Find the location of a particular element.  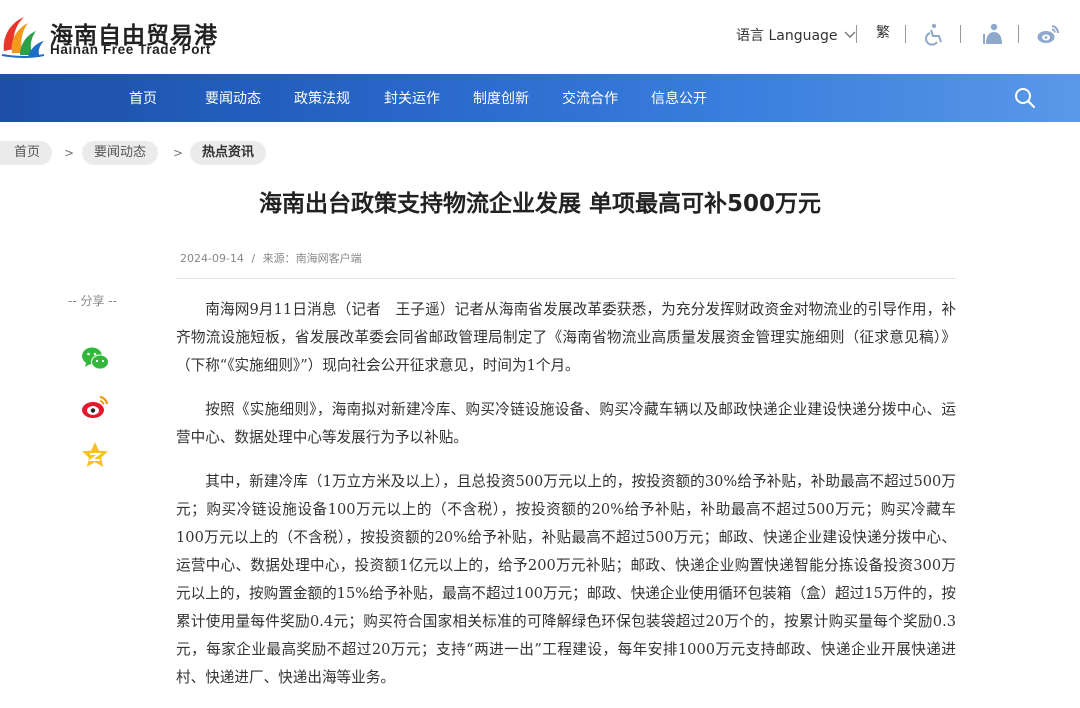

nav-item-home: 首页 is located at coordinates (143, 98).